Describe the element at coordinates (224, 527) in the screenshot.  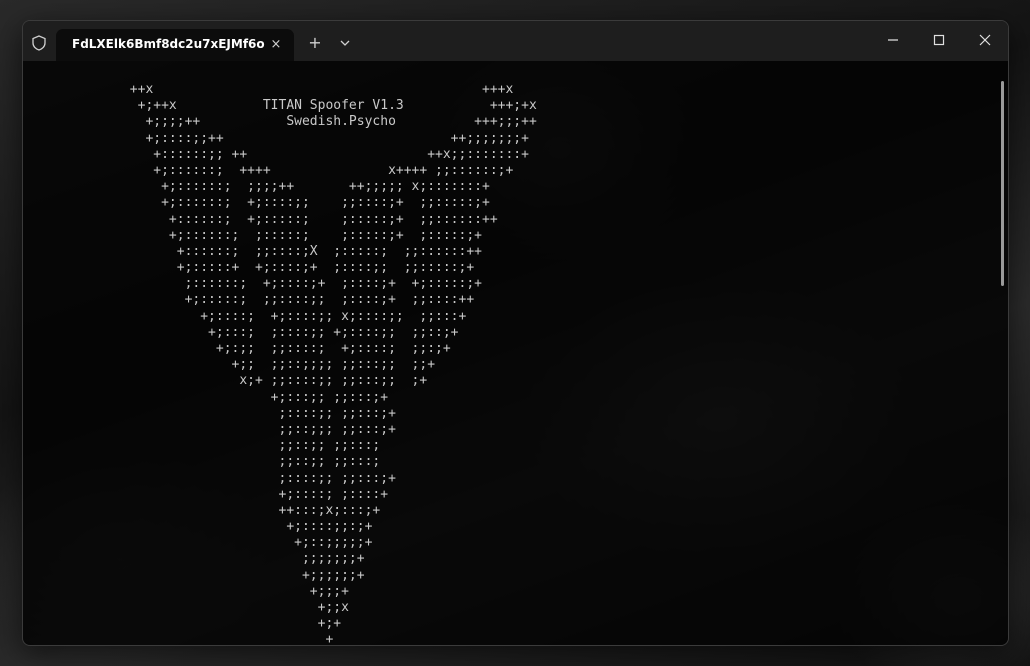
I see `terminal-line: +;::::;;:;+` at that location.